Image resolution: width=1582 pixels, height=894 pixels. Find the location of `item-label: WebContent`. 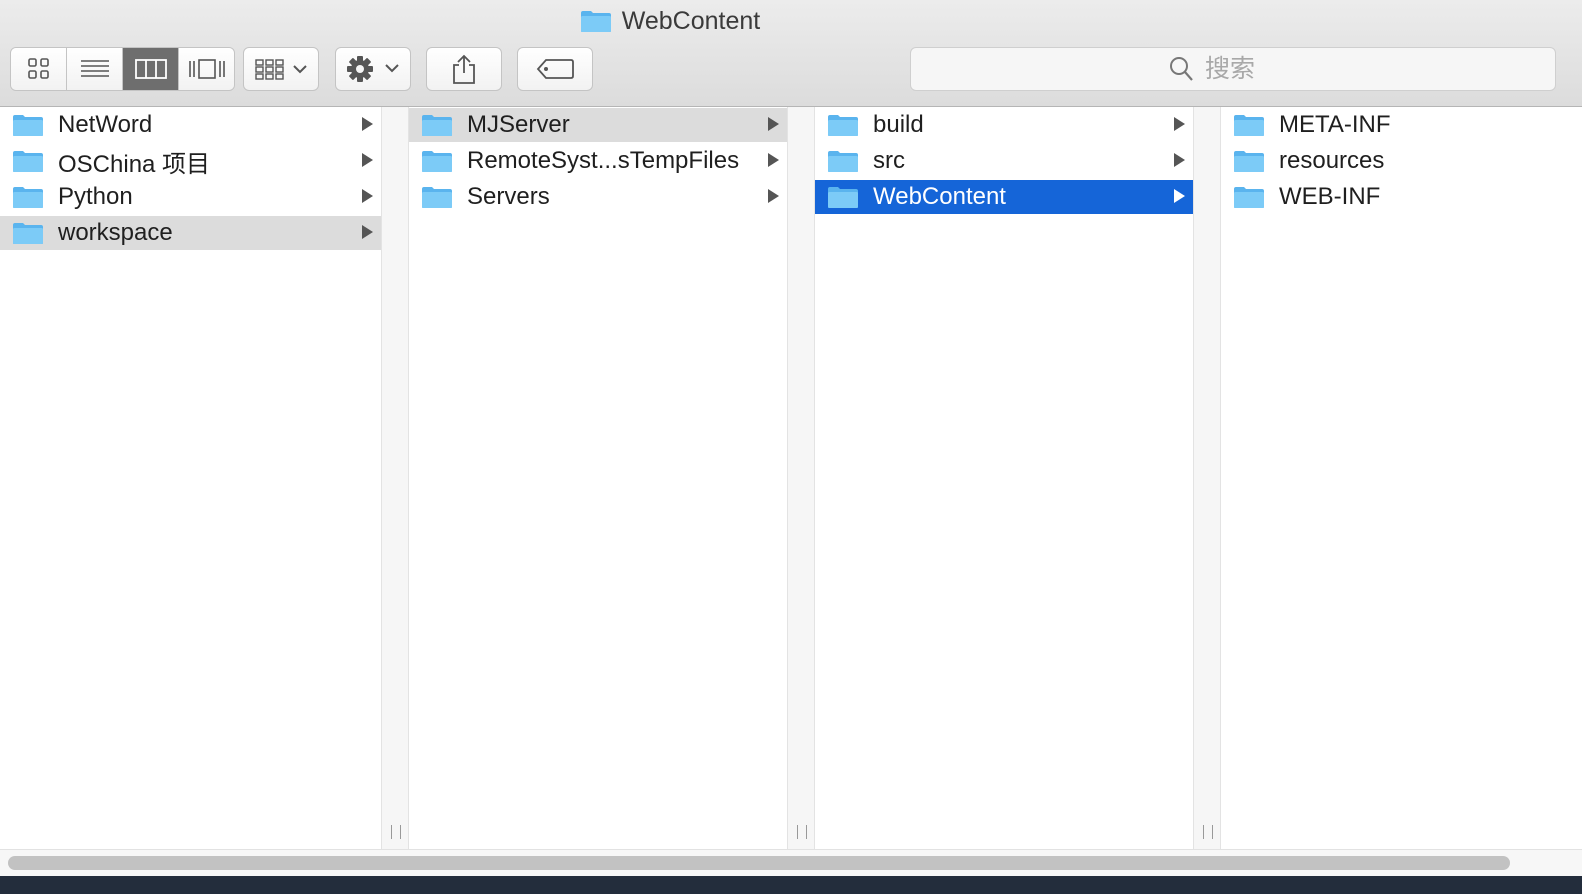

item-label: WebContent is located at coordinates (939, 196).